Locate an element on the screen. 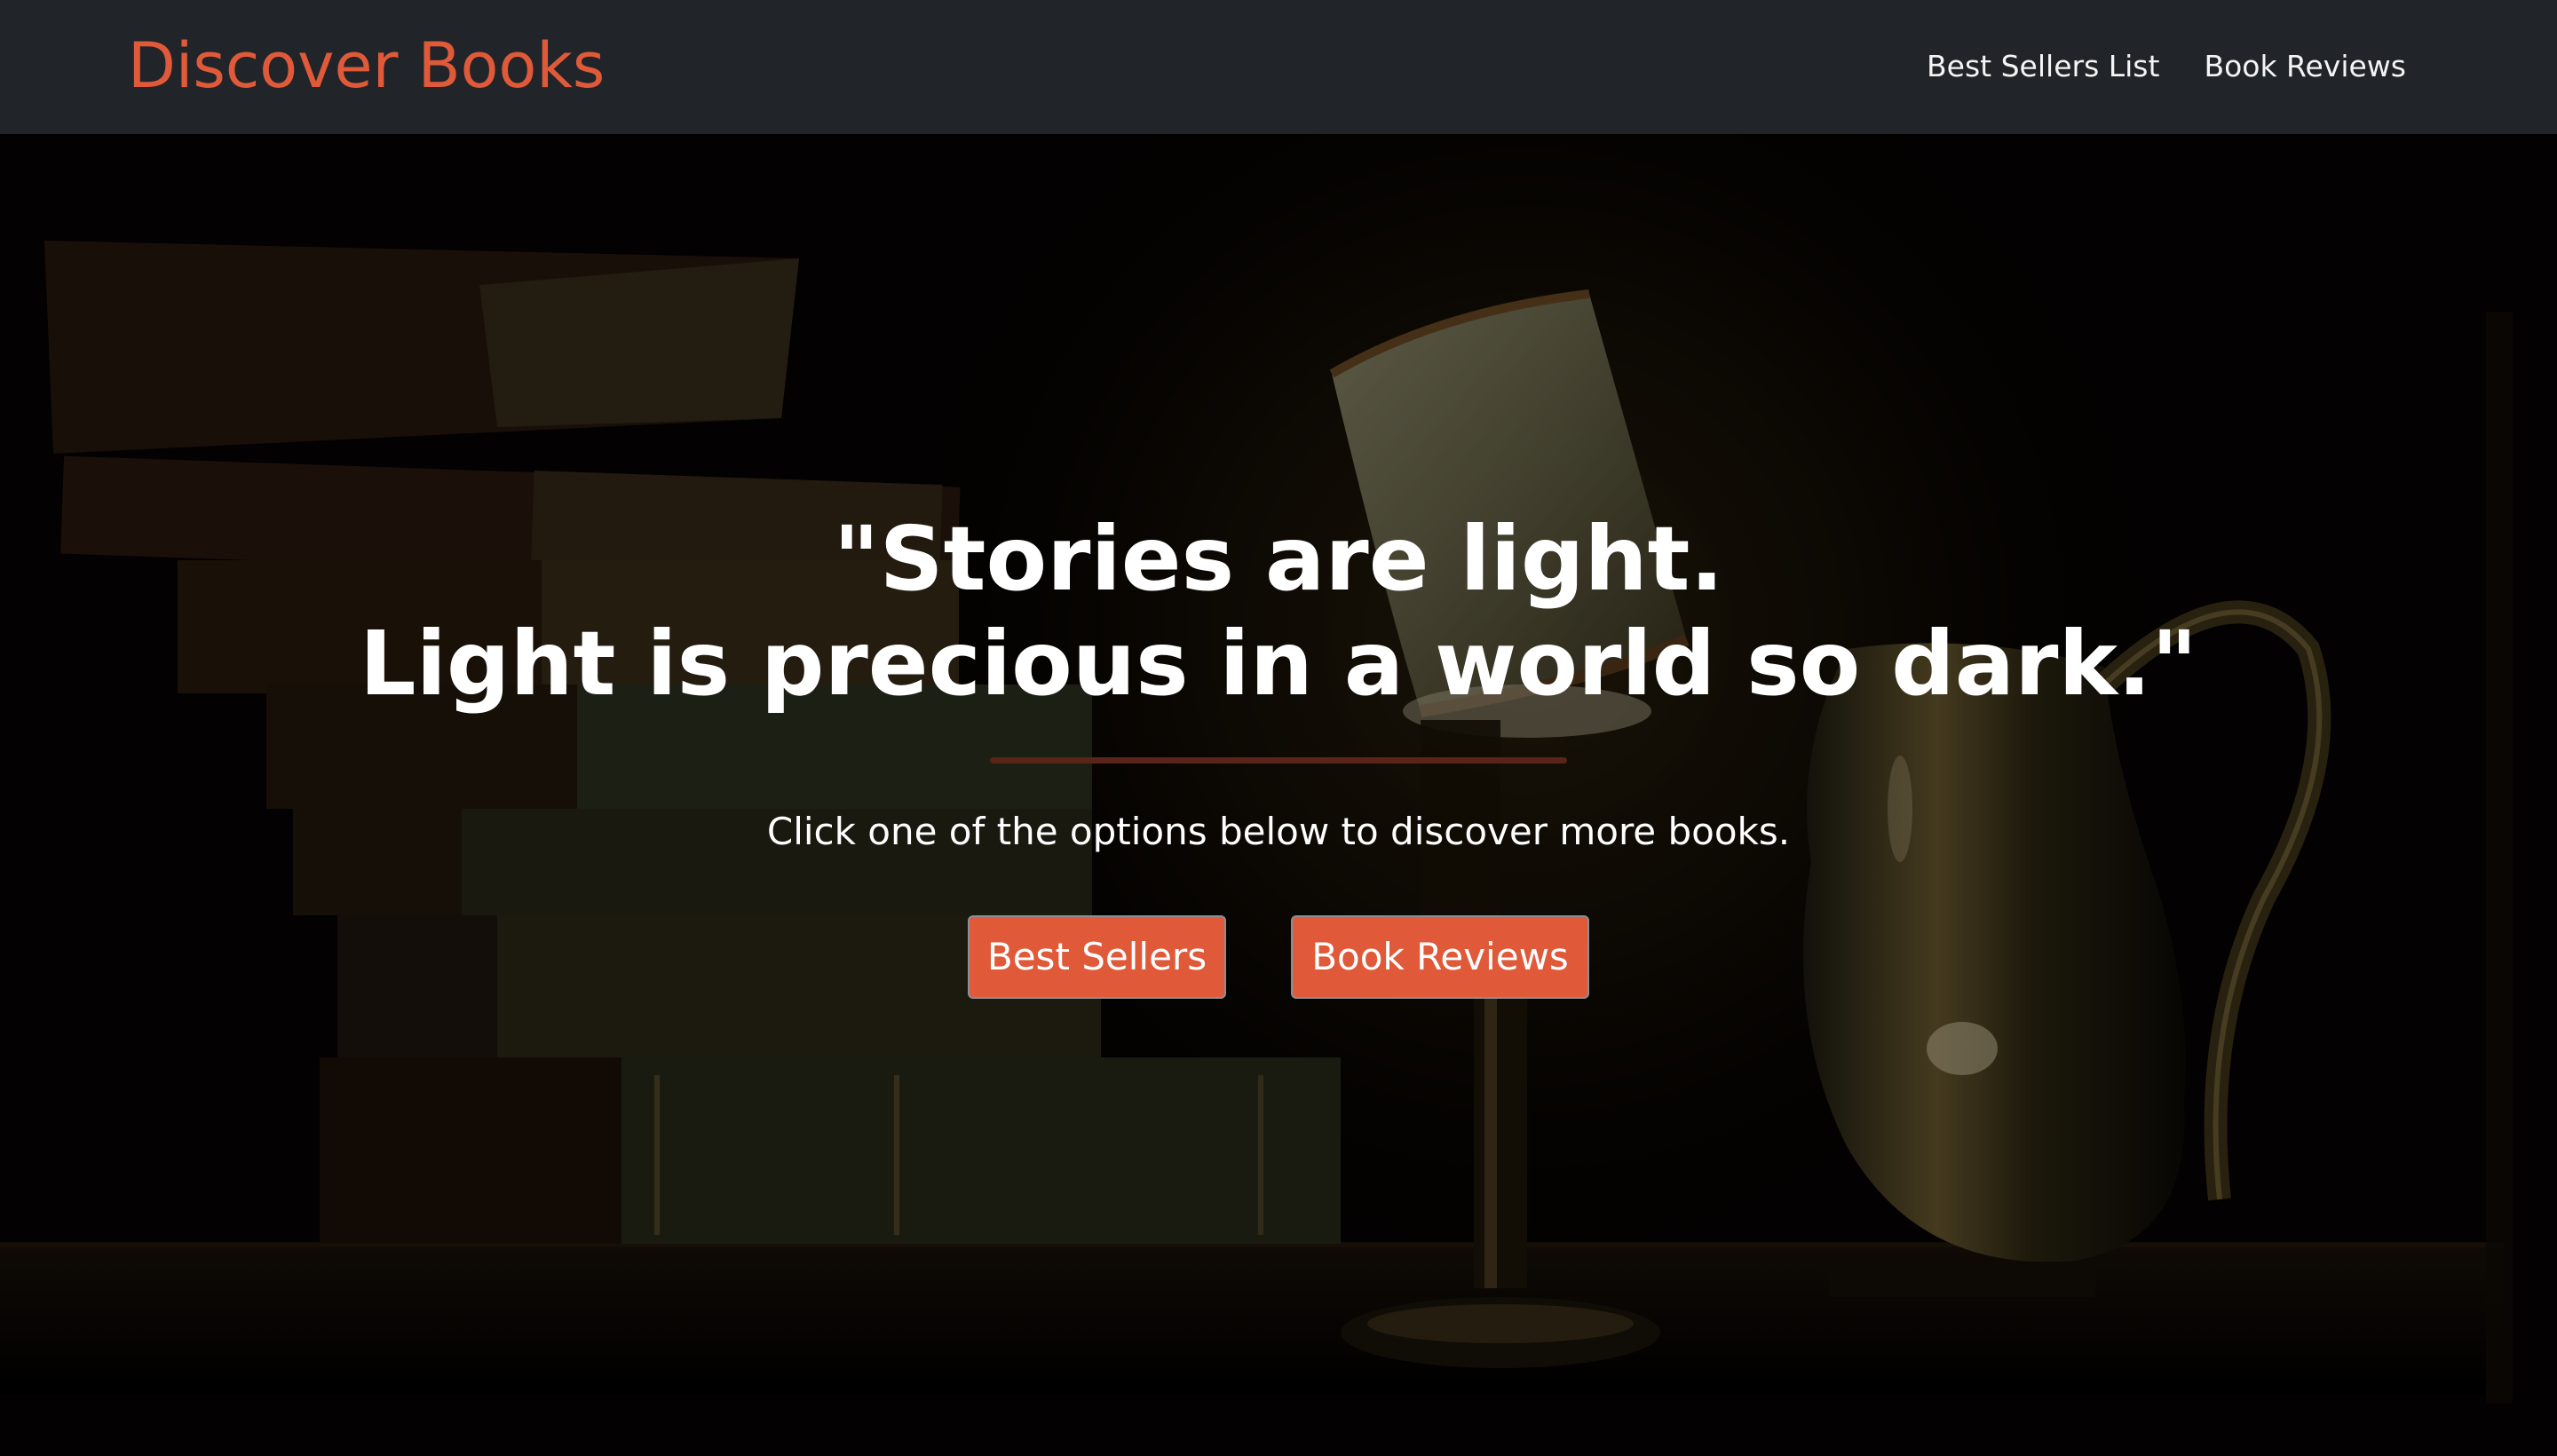 The image size is (2557, 1456). quote-divider is located at coordinates (1278, 760).